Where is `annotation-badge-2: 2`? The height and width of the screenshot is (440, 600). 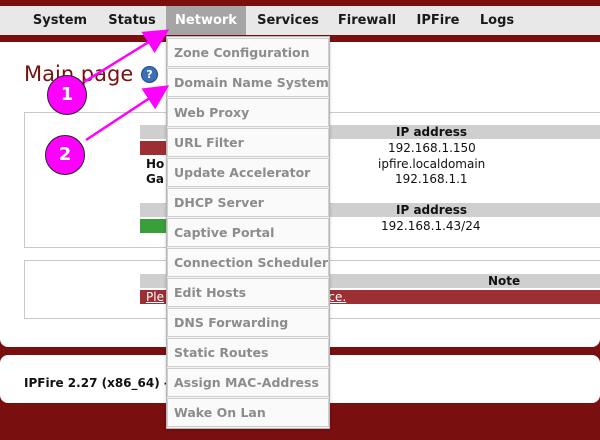
annotation-badge-2: 2 is located at coordinates (65, 155).